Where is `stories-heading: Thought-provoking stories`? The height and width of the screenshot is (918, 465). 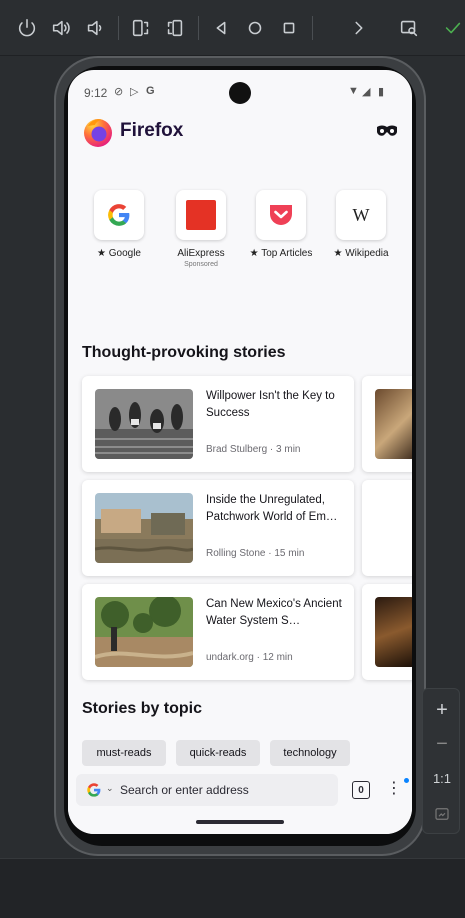 stories-heading: Thought-provoking stories is located at coordinates (184, 352).